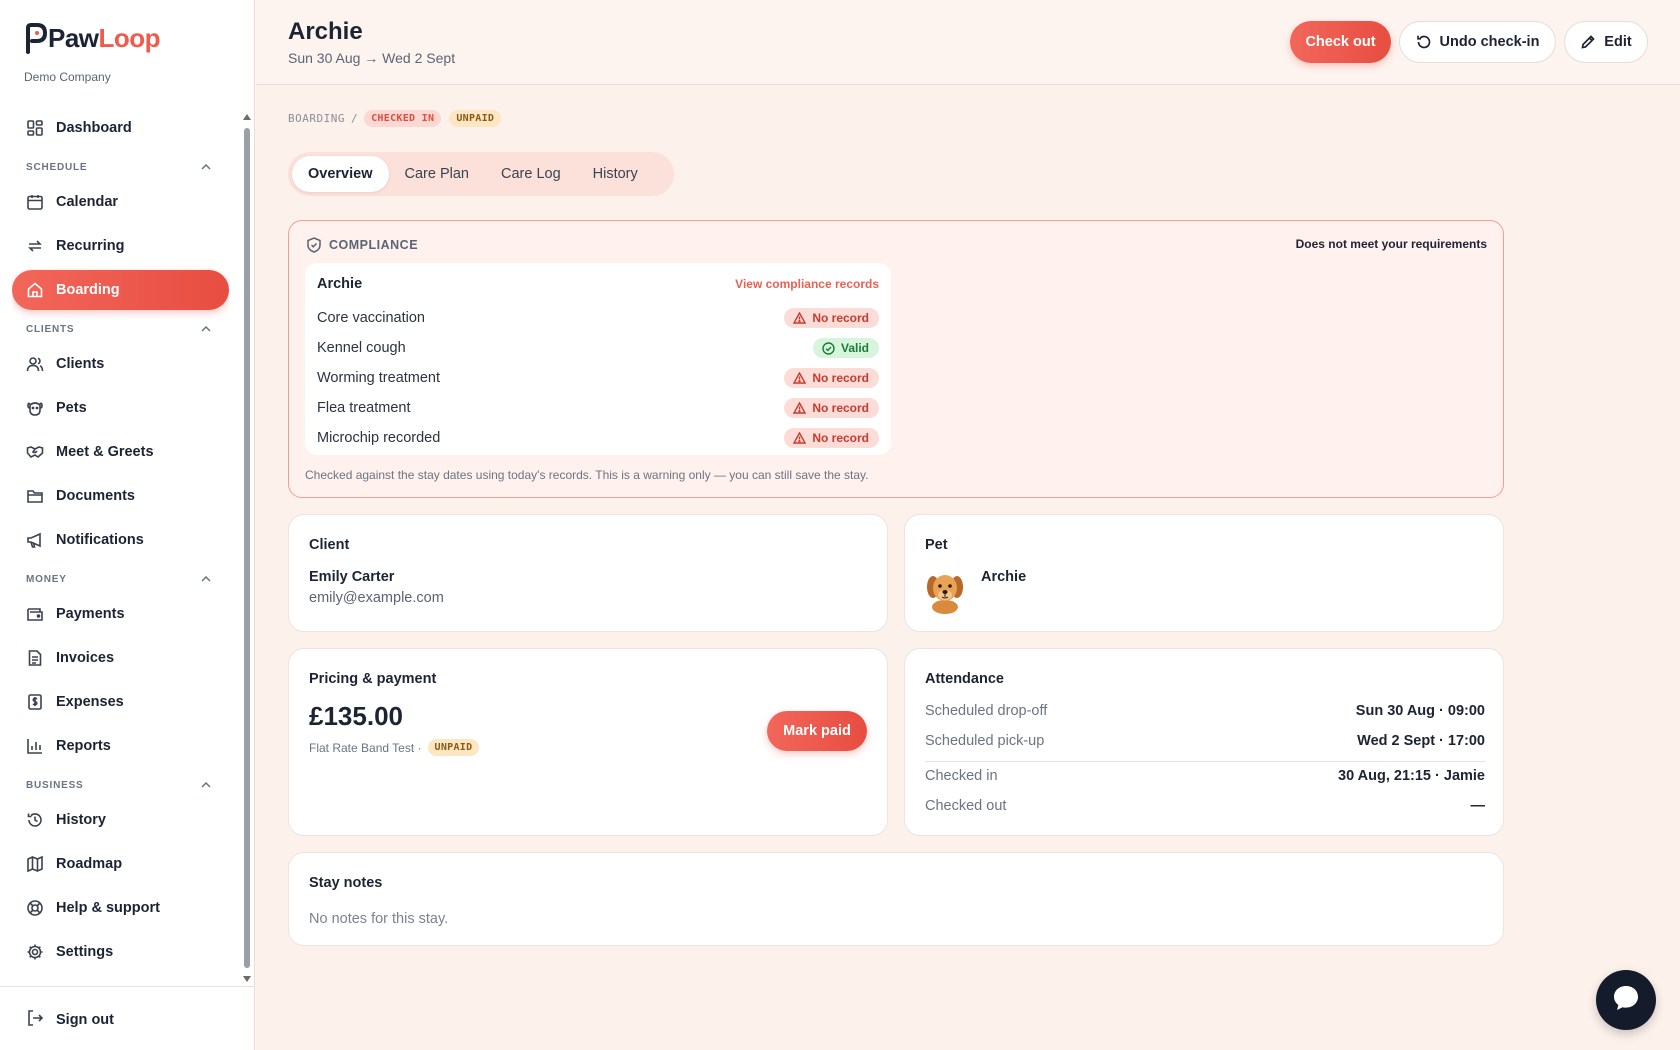  I want to click on sidebar-item-label: Dashboard, so click(94, 128).